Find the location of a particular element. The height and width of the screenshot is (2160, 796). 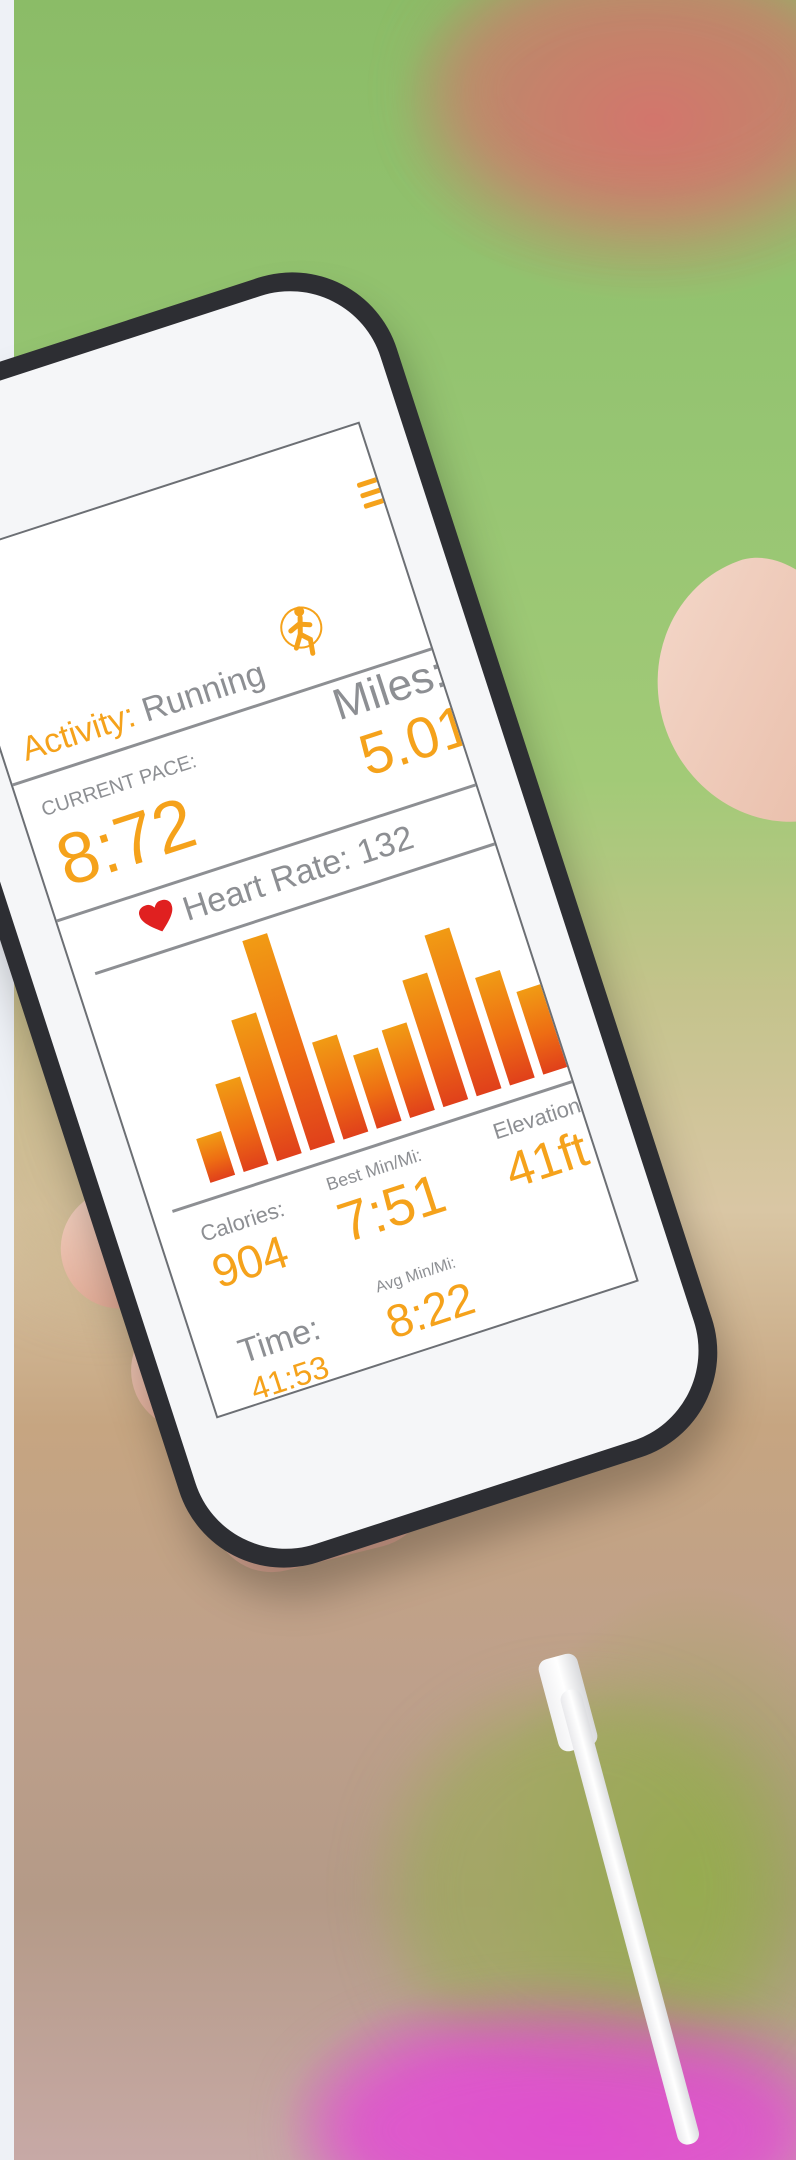

heart-icon is located at coordinates (156, 915).